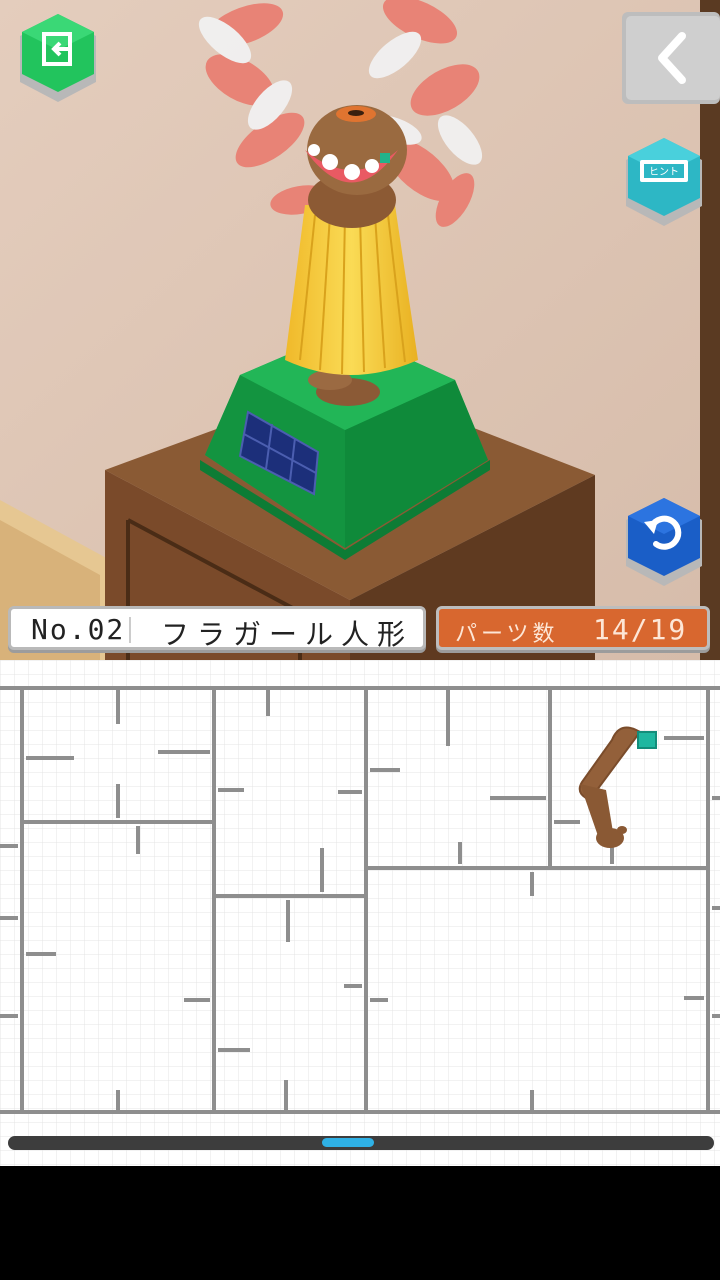 This screenshot has width=720, height=1280. What do you see at coordinates (507, 634) in the screenshot?
I see `parts-label: パーツ数` at bounding box center [507, 634].